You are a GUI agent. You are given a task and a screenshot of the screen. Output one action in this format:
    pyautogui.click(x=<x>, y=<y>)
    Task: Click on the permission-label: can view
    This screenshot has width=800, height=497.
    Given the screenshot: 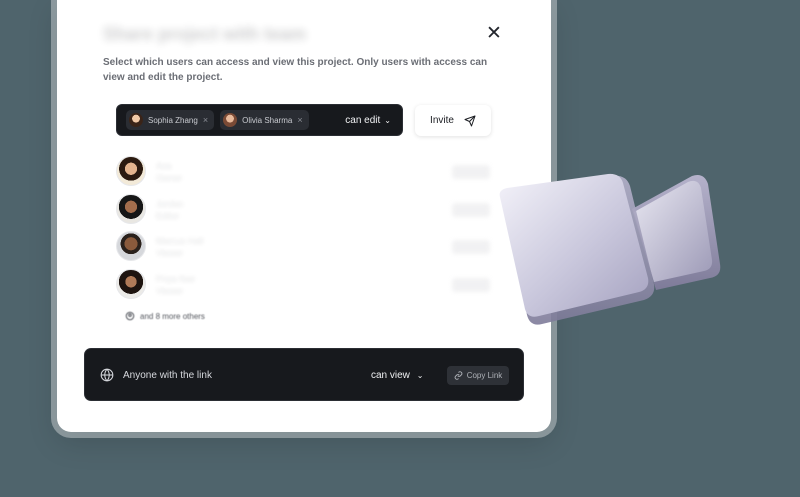 What is the action you would take?
    pyautogui.click(x=390, y=375)
    